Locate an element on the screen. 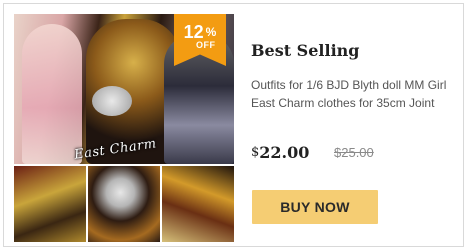  product-title: Best Selling is located at coordinates (305, 50).